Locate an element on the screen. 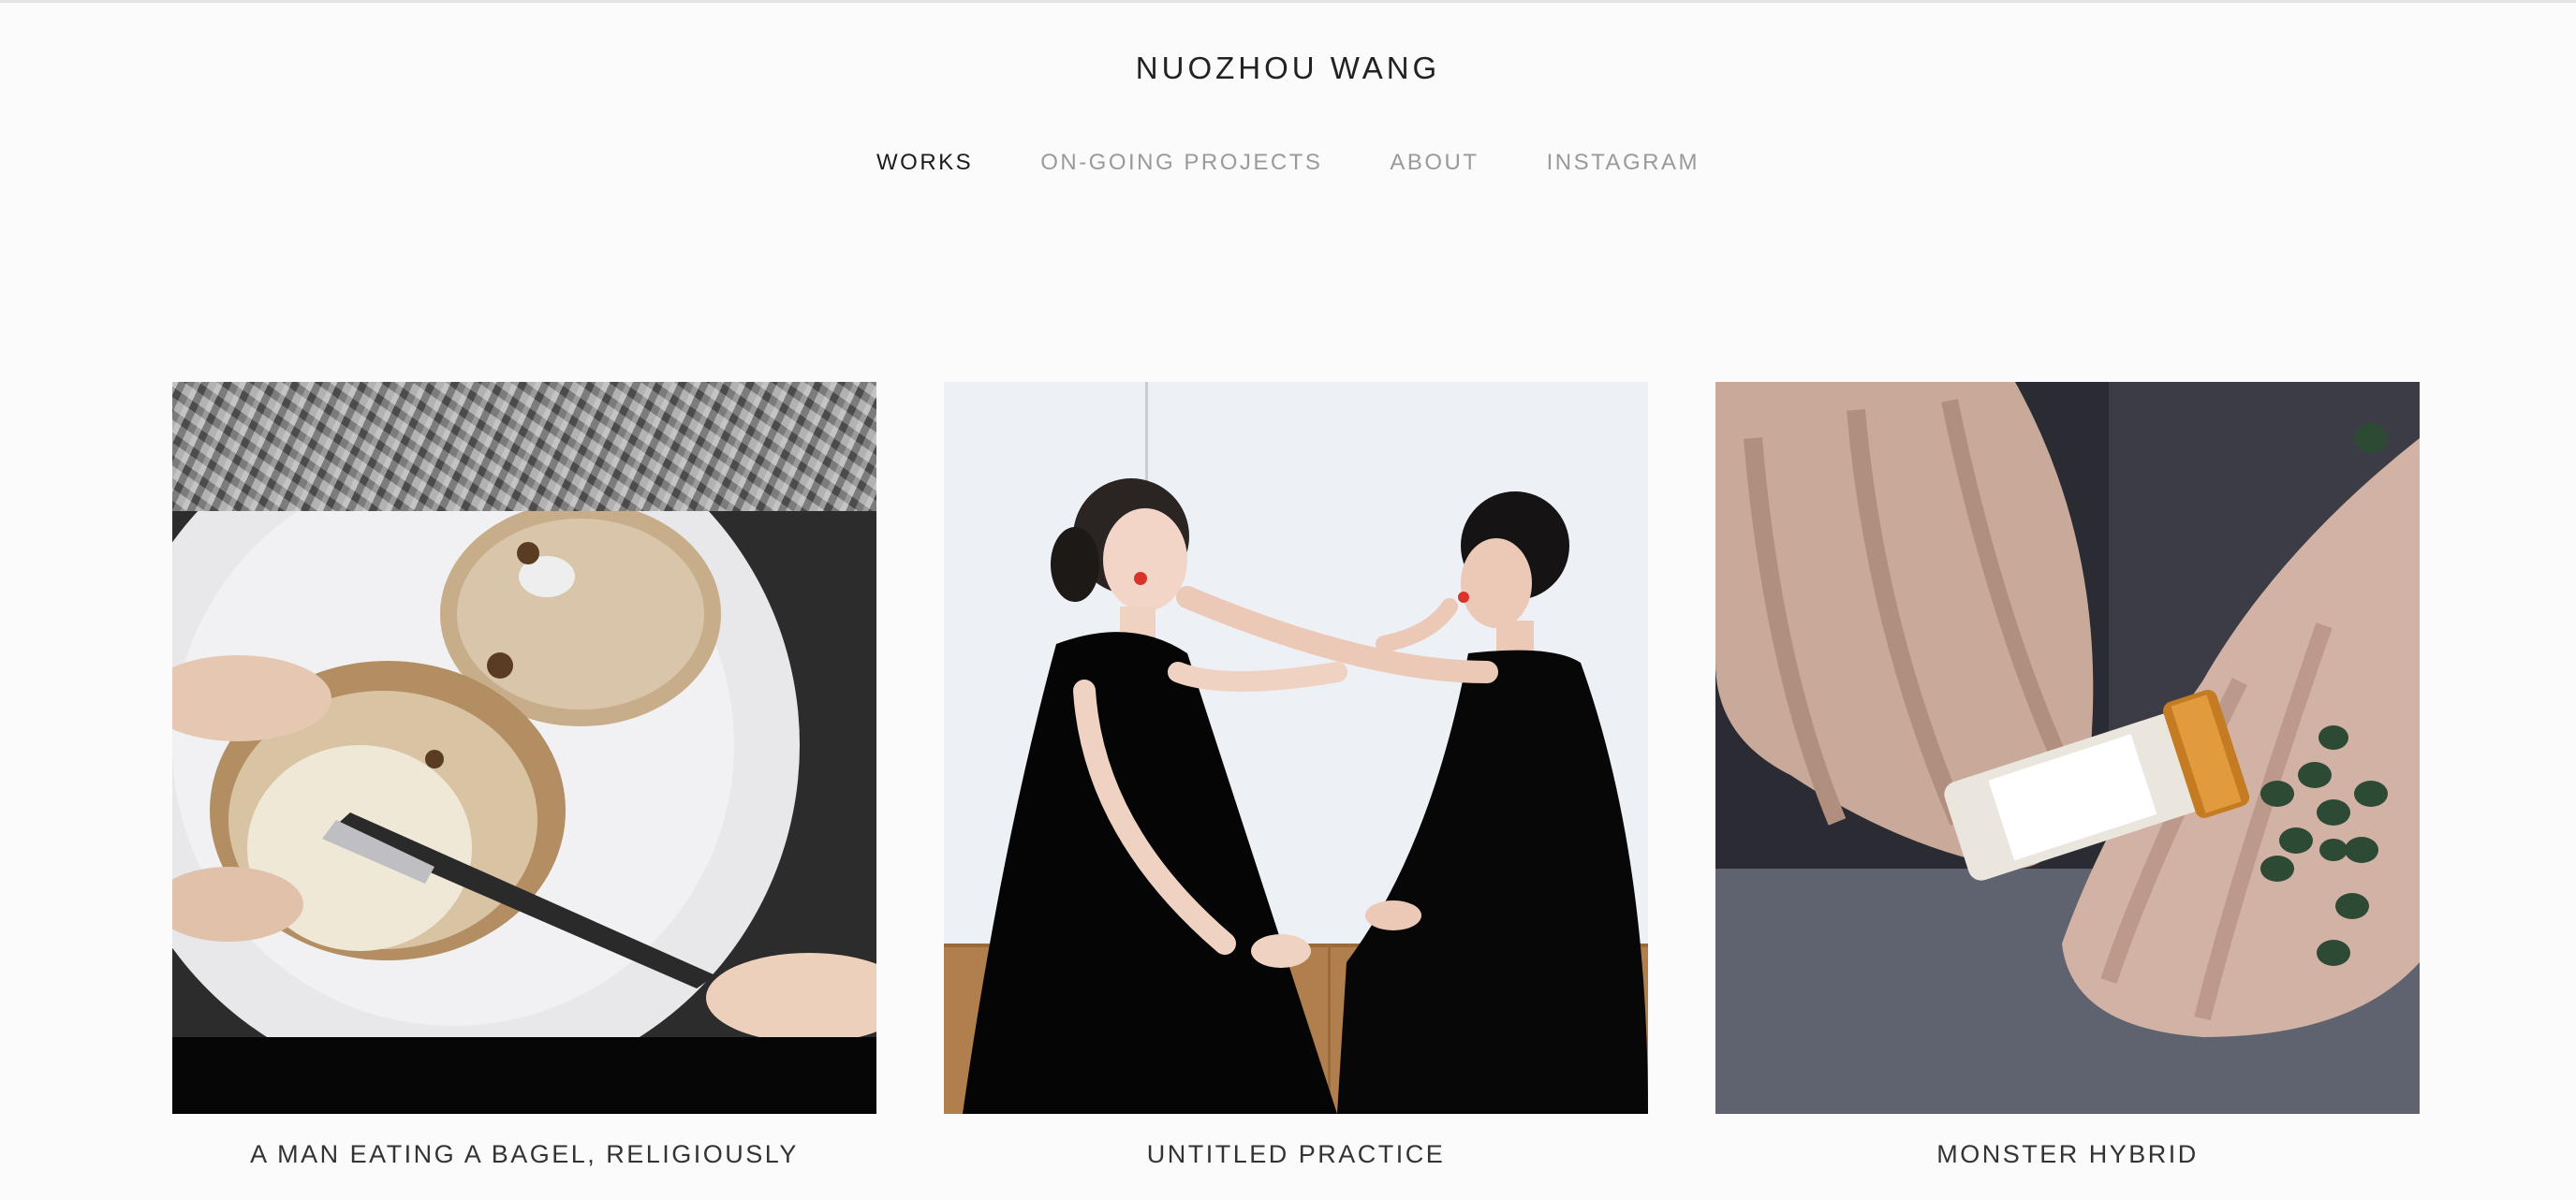 The image size is (2576, 1200). top-rule is located at coordinates (1288, 1).